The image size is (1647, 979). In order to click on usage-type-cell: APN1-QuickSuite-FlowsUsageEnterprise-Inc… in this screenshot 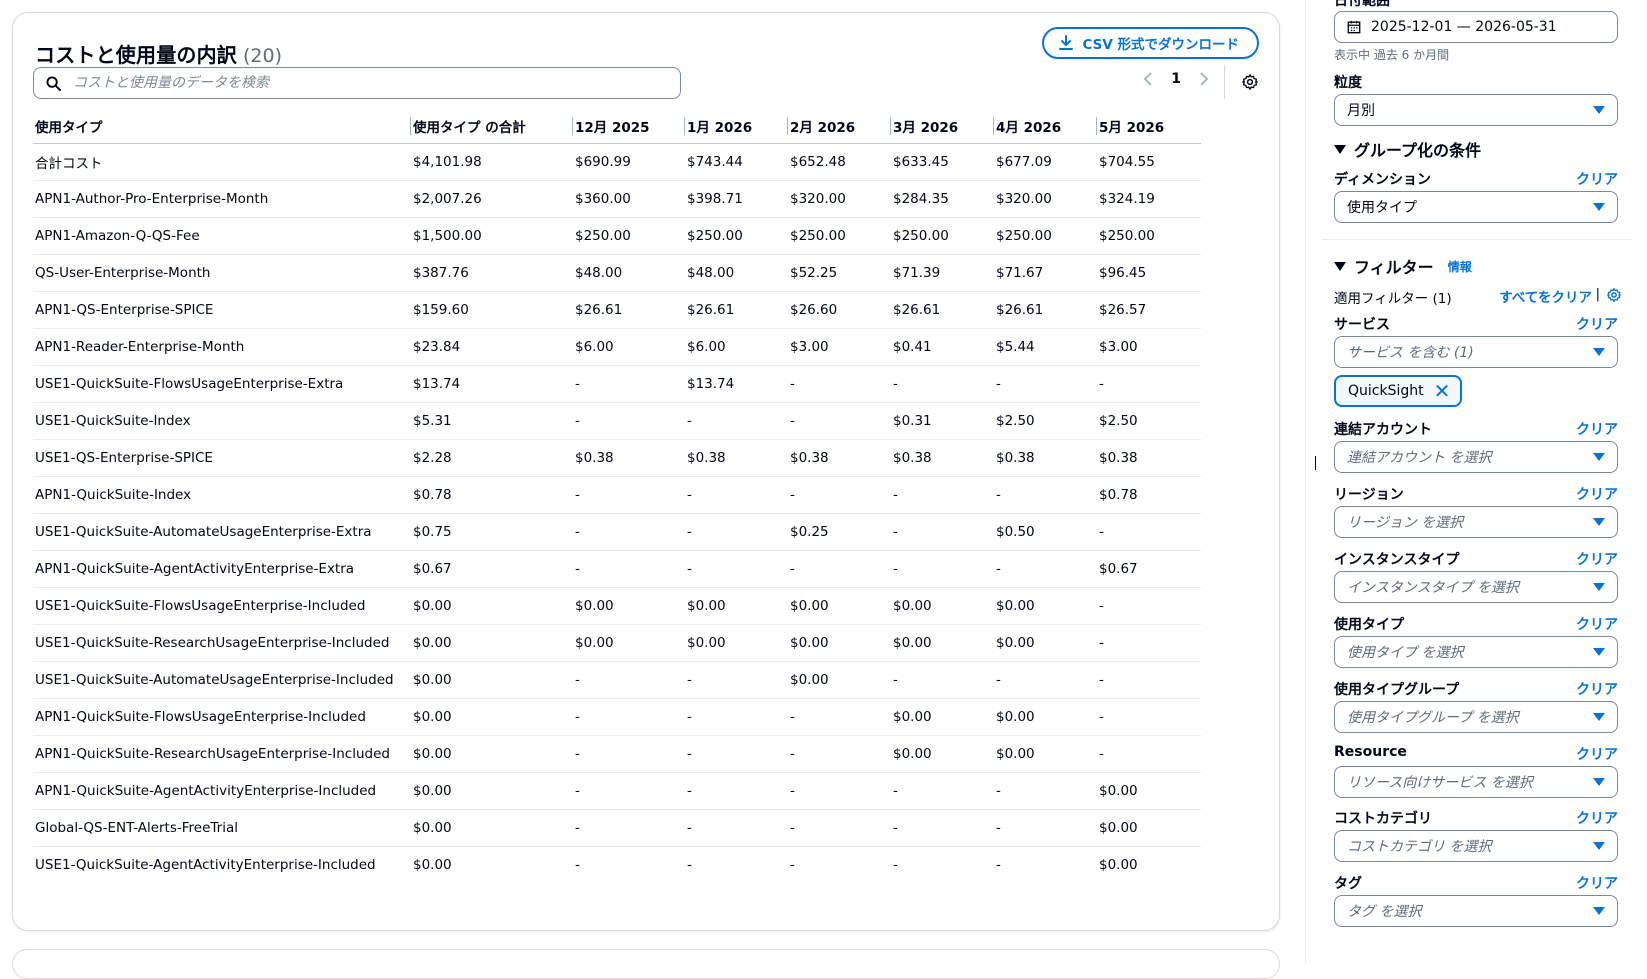, I will do `click(222, 717)`.